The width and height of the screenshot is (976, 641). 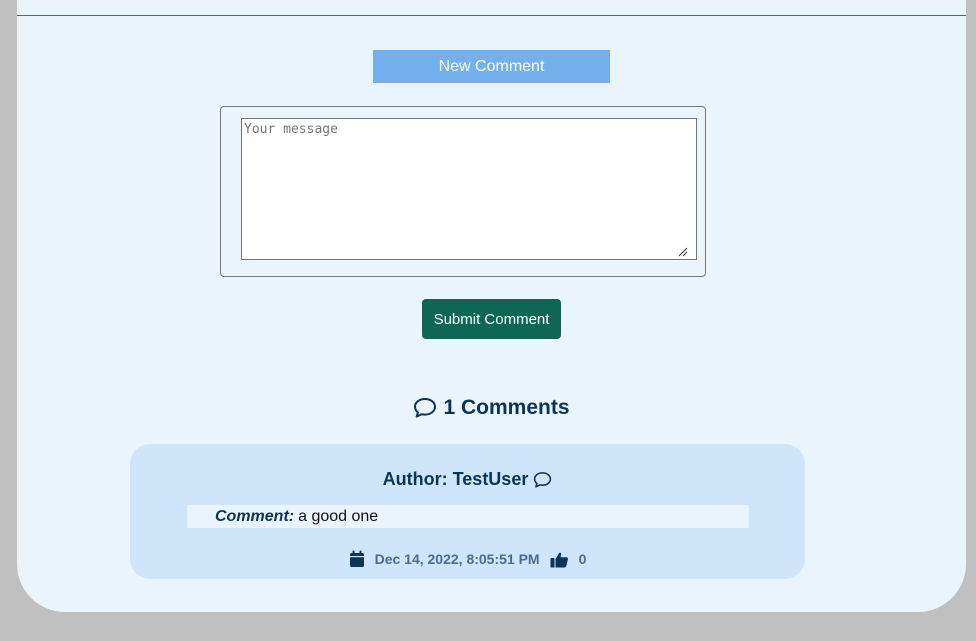 I want to click on comment-label: Comment:, so click(x=255, y=516).